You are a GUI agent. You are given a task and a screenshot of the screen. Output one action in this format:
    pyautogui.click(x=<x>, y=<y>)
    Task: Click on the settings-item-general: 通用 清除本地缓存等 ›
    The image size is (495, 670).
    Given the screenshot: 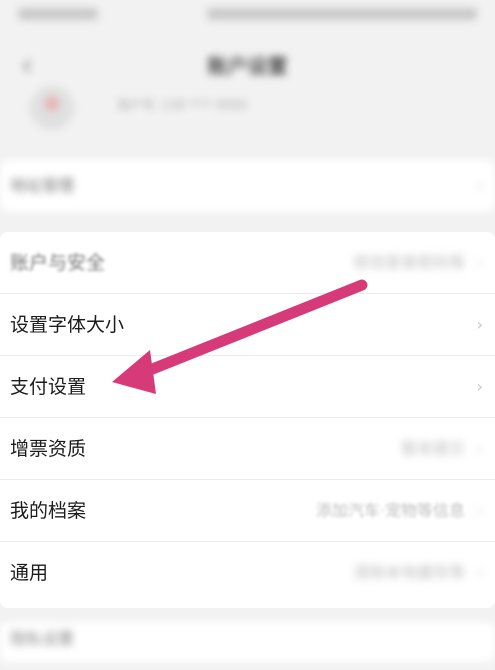 What is the action you would take?
    pyautogui.click(x=247, y=573)
    